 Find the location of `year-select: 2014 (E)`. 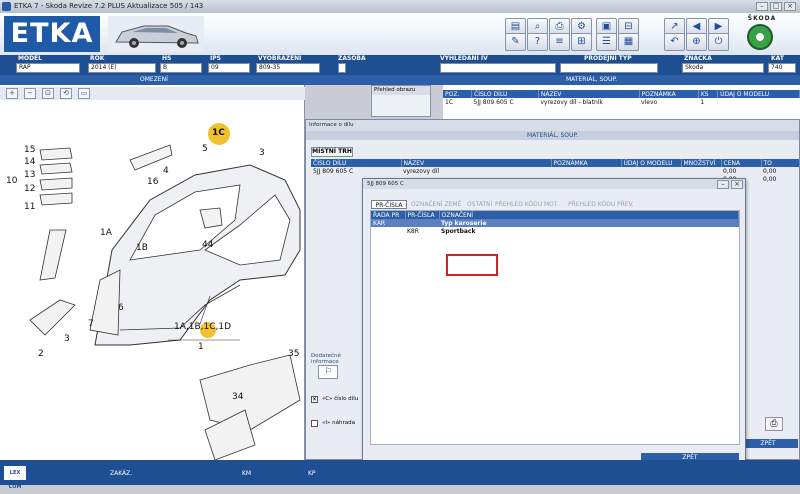

year-select: 2014 (E) is located at coordinates (122, 68).